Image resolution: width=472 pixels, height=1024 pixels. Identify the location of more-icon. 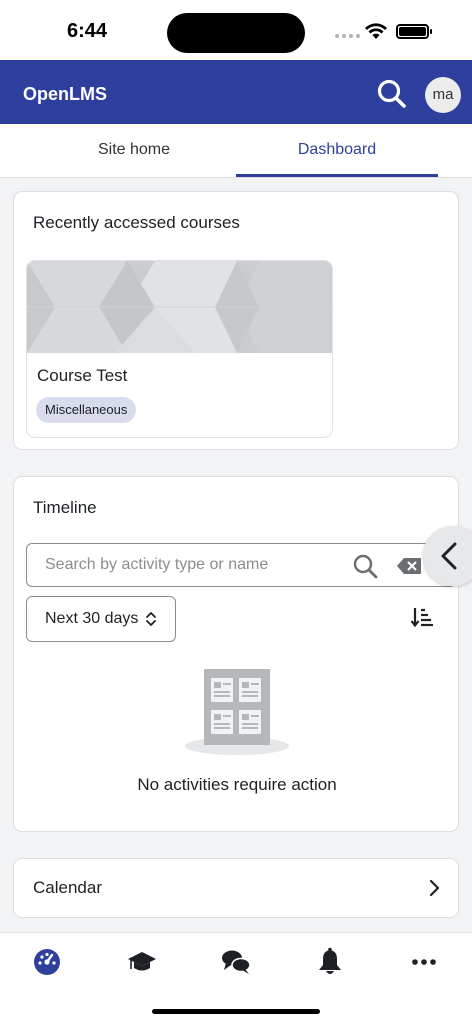
(424, 962).